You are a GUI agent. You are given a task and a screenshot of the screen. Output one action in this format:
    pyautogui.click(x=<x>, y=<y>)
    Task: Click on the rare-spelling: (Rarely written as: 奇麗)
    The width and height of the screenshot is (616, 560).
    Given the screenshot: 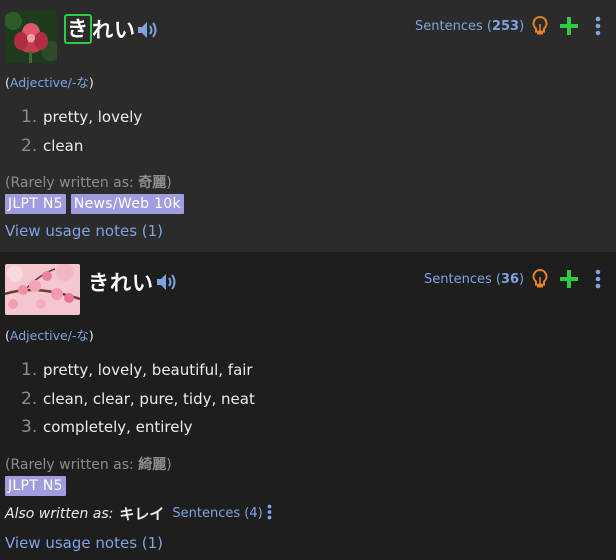 What is the action you would take?
    pyautogui.click(x=88, y=183)
    